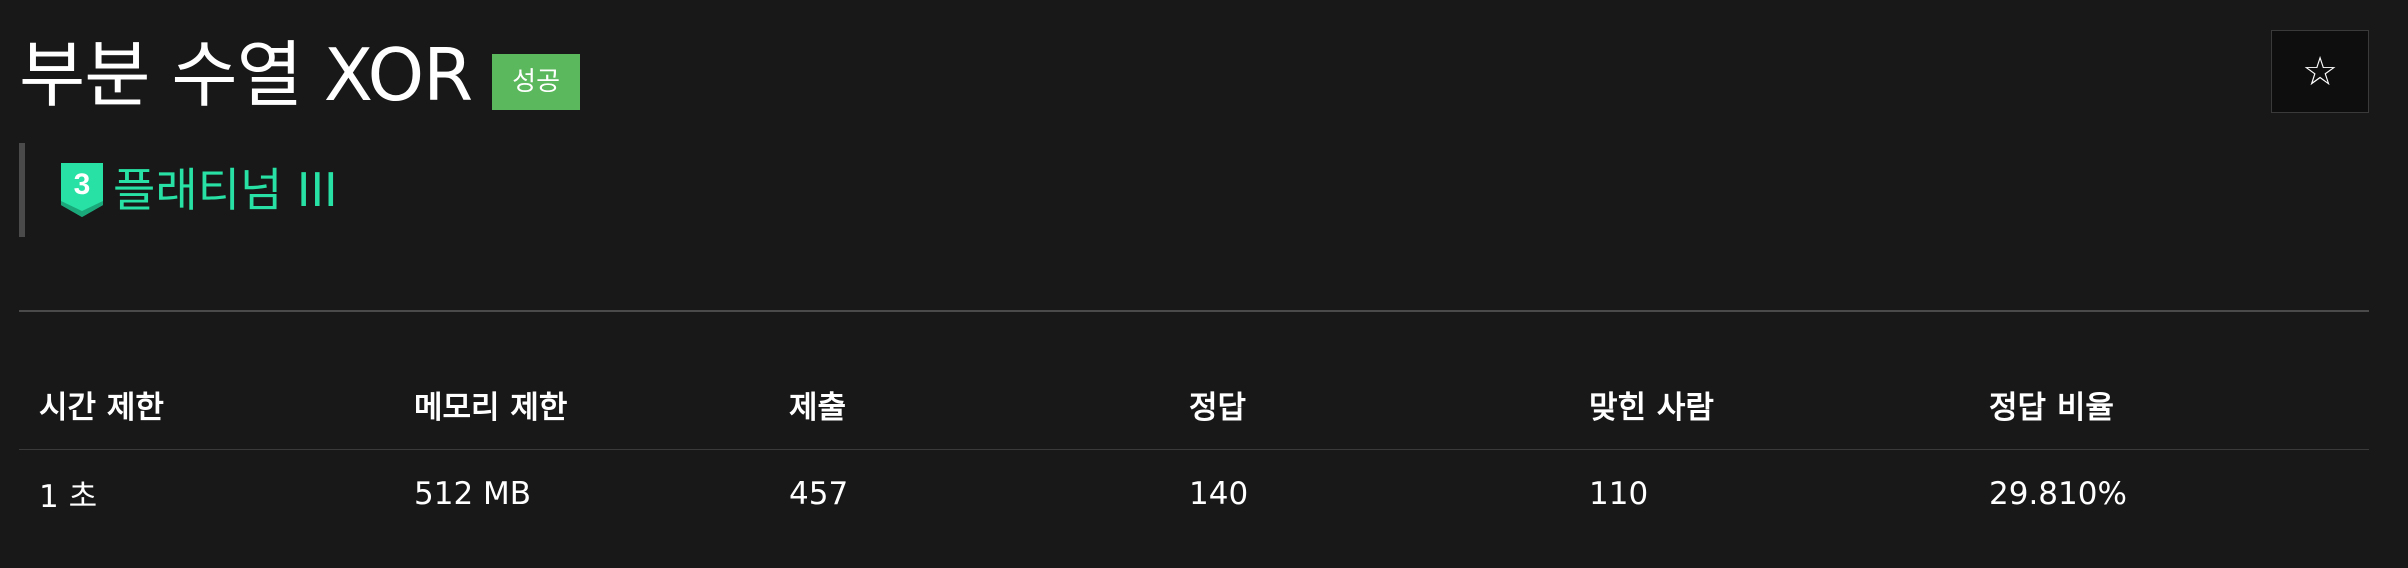 The image size is (2408, 568). What do you see at coordinates (969, 405) in the screenshot?
I see `header-submissions: 제출` at bounding box center [969, 405].